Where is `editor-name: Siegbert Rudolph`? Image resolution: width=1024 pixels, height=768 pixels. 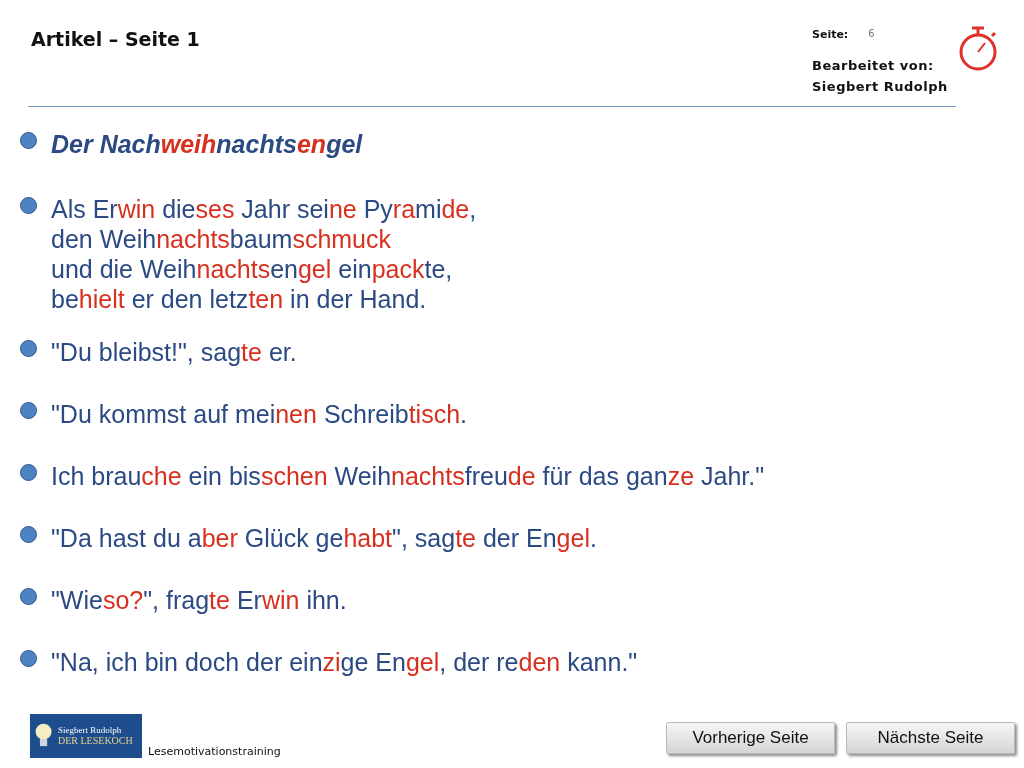 editor-name: Siegbert Rudolph is located at coordinates (880, 87).